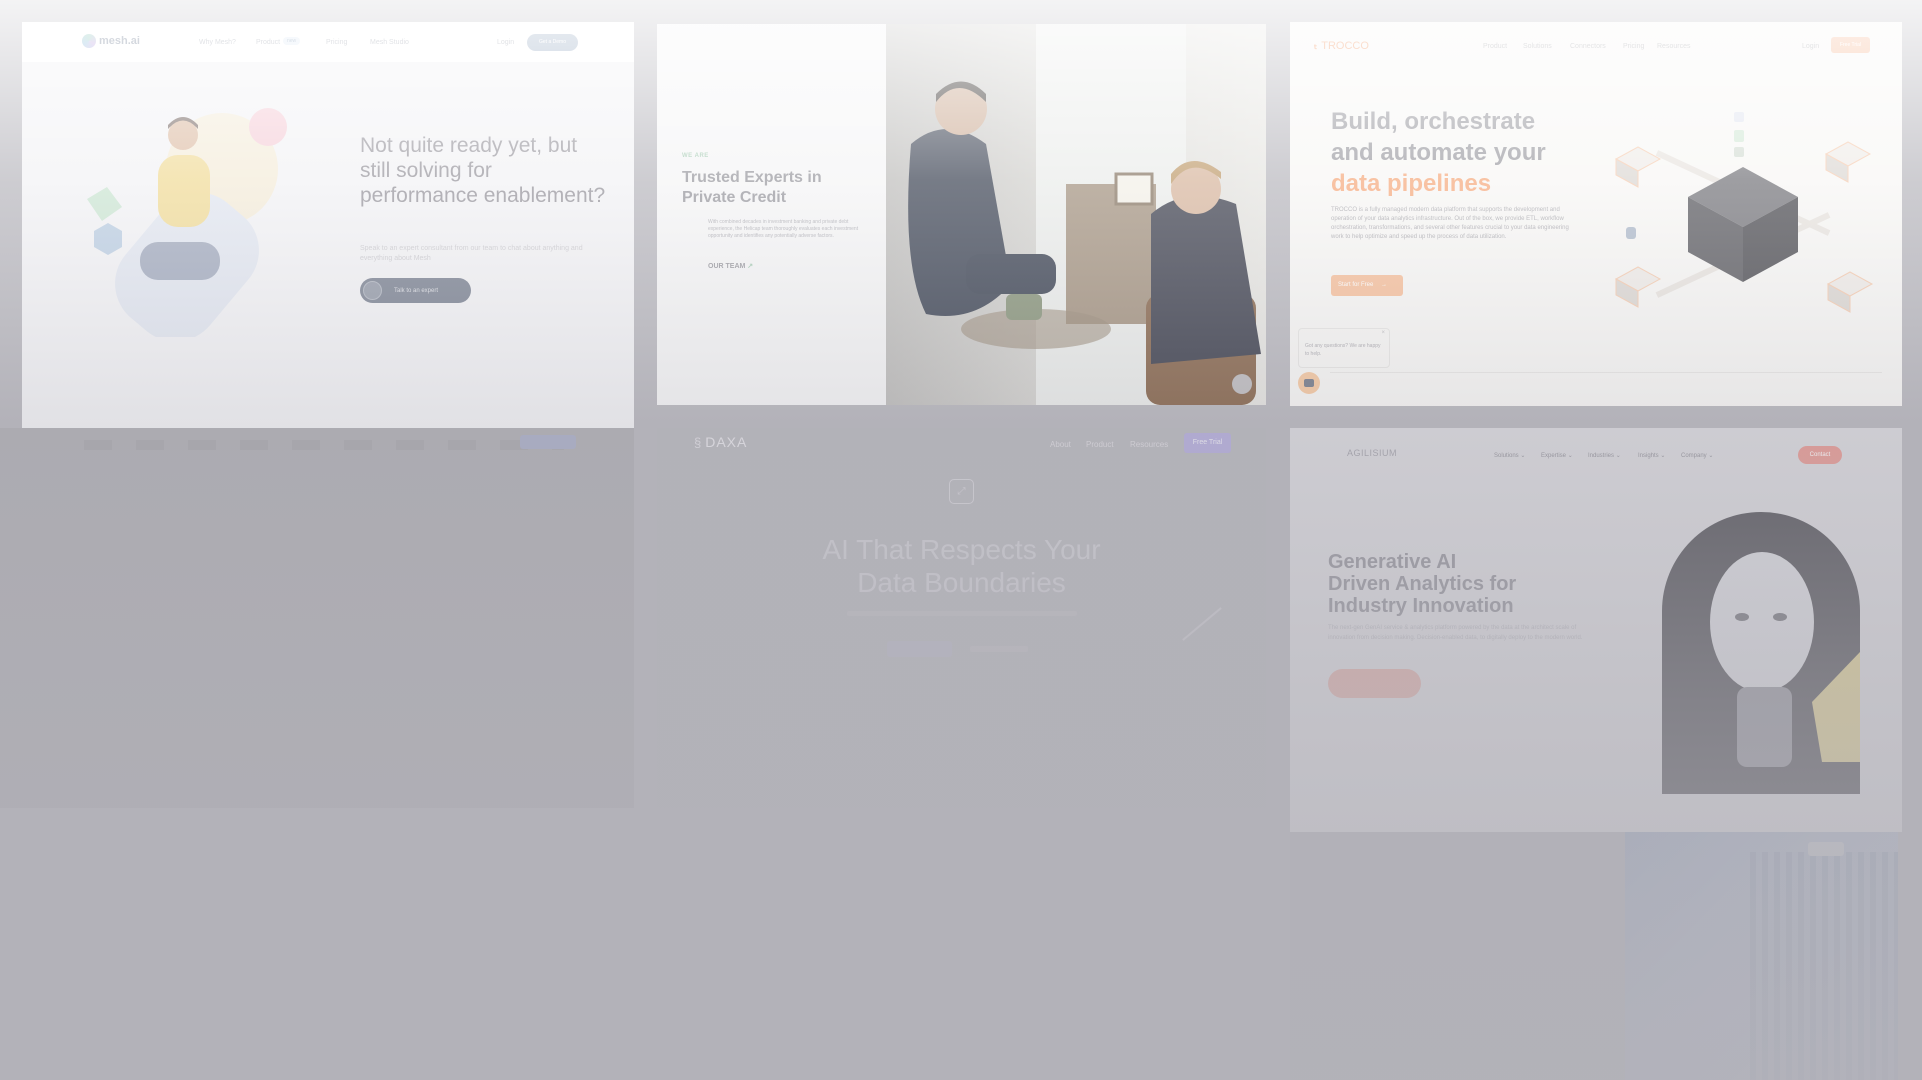 This screenshot has width=1922, height=1080. I want to click on dark-card, so click(317, 618).